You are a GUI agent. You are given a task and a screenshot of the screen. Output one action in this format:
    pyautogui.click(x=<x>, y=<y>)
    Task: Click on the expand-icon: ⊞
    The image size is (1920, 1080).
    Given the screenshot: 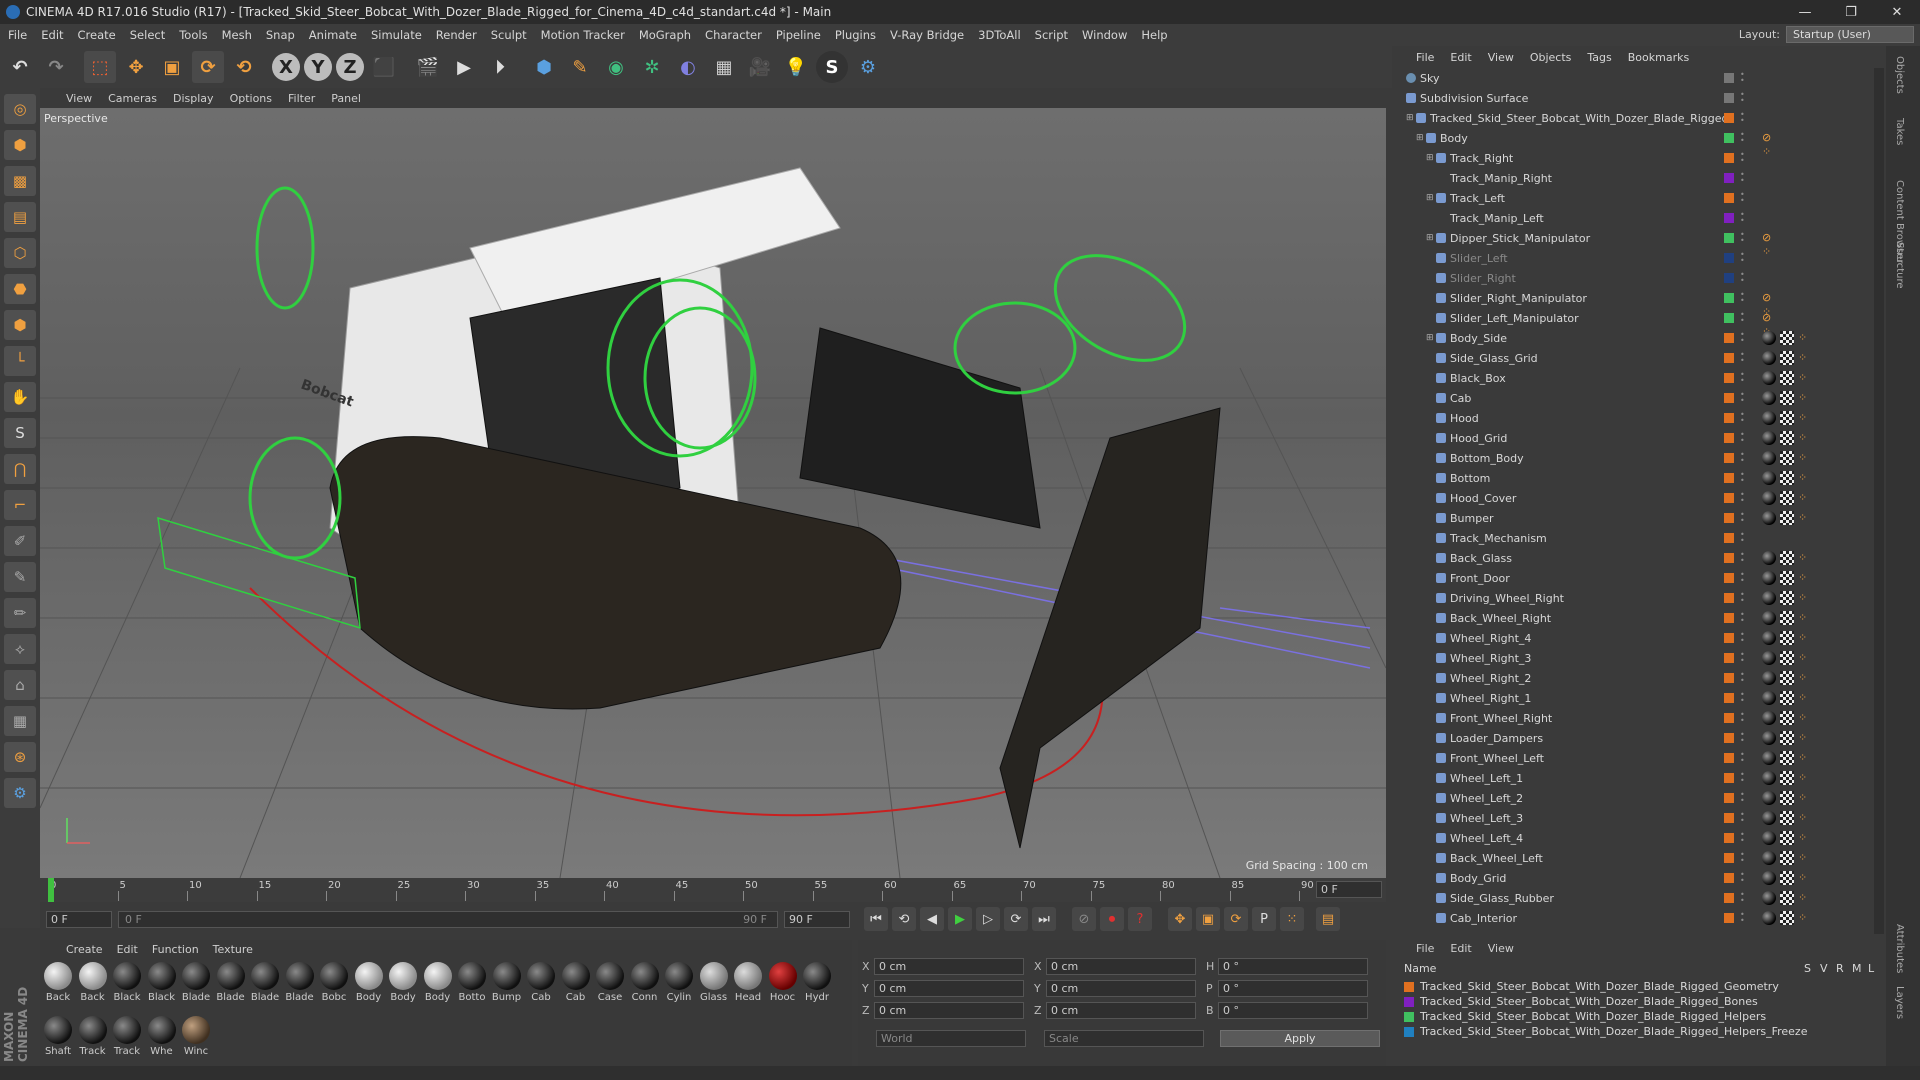 What is the action you would take?
    pyautogui.click(x=1431, y=198)
    